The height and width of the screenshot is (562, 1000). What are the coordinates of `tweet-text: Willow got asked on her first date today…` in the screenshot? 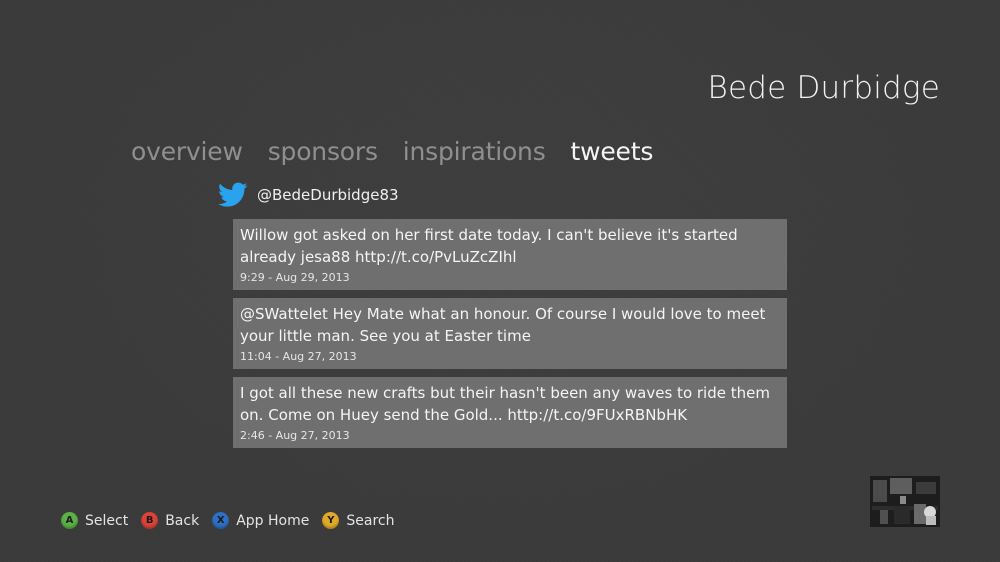 It's located at (489, 246).